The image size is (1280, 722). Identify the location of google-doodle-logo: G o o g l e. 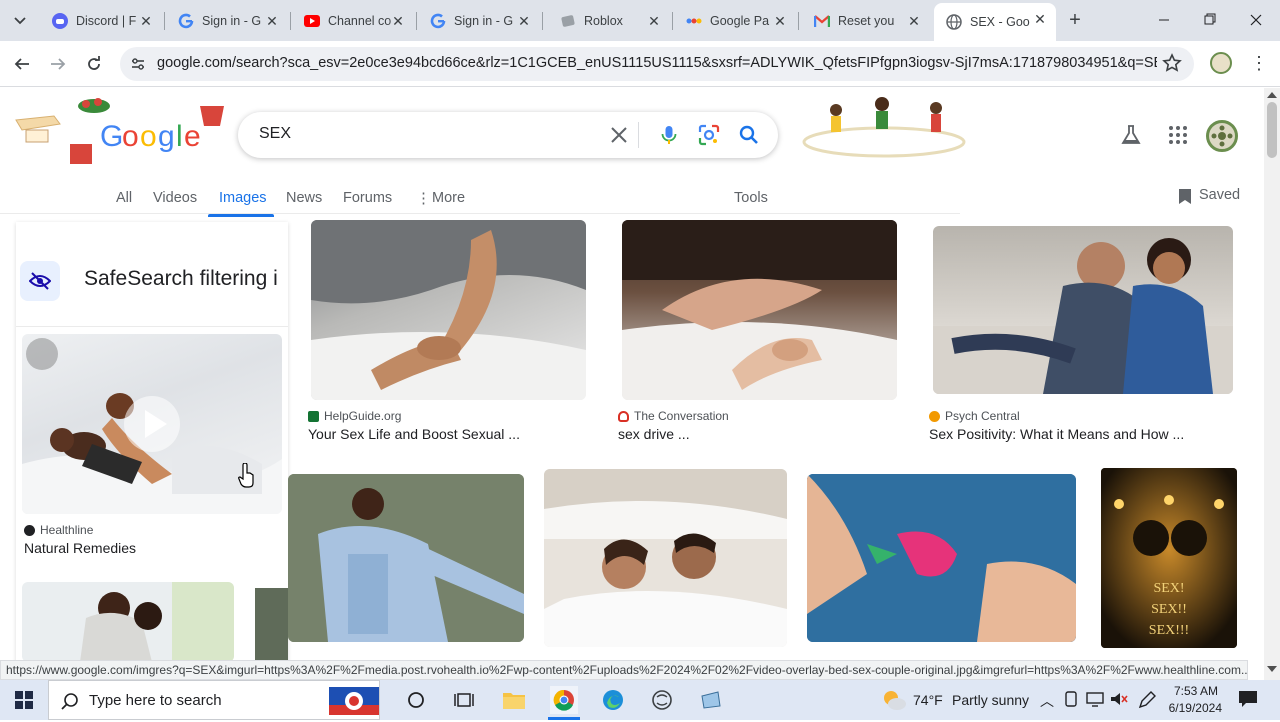
(122, 131).